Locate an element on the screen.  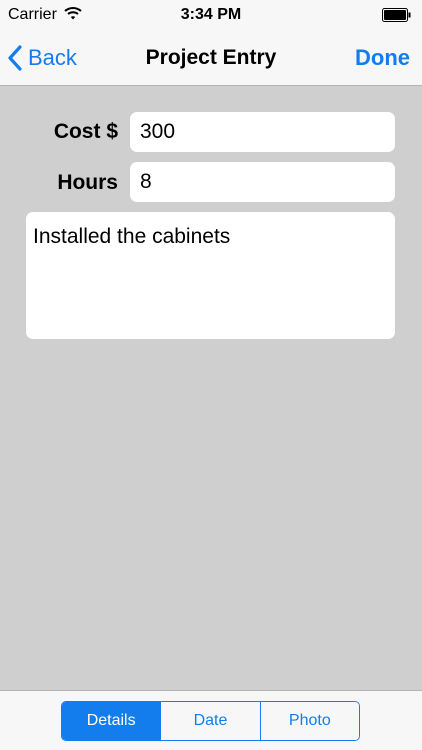
back-button: Back is located at coordinates (42, 58).